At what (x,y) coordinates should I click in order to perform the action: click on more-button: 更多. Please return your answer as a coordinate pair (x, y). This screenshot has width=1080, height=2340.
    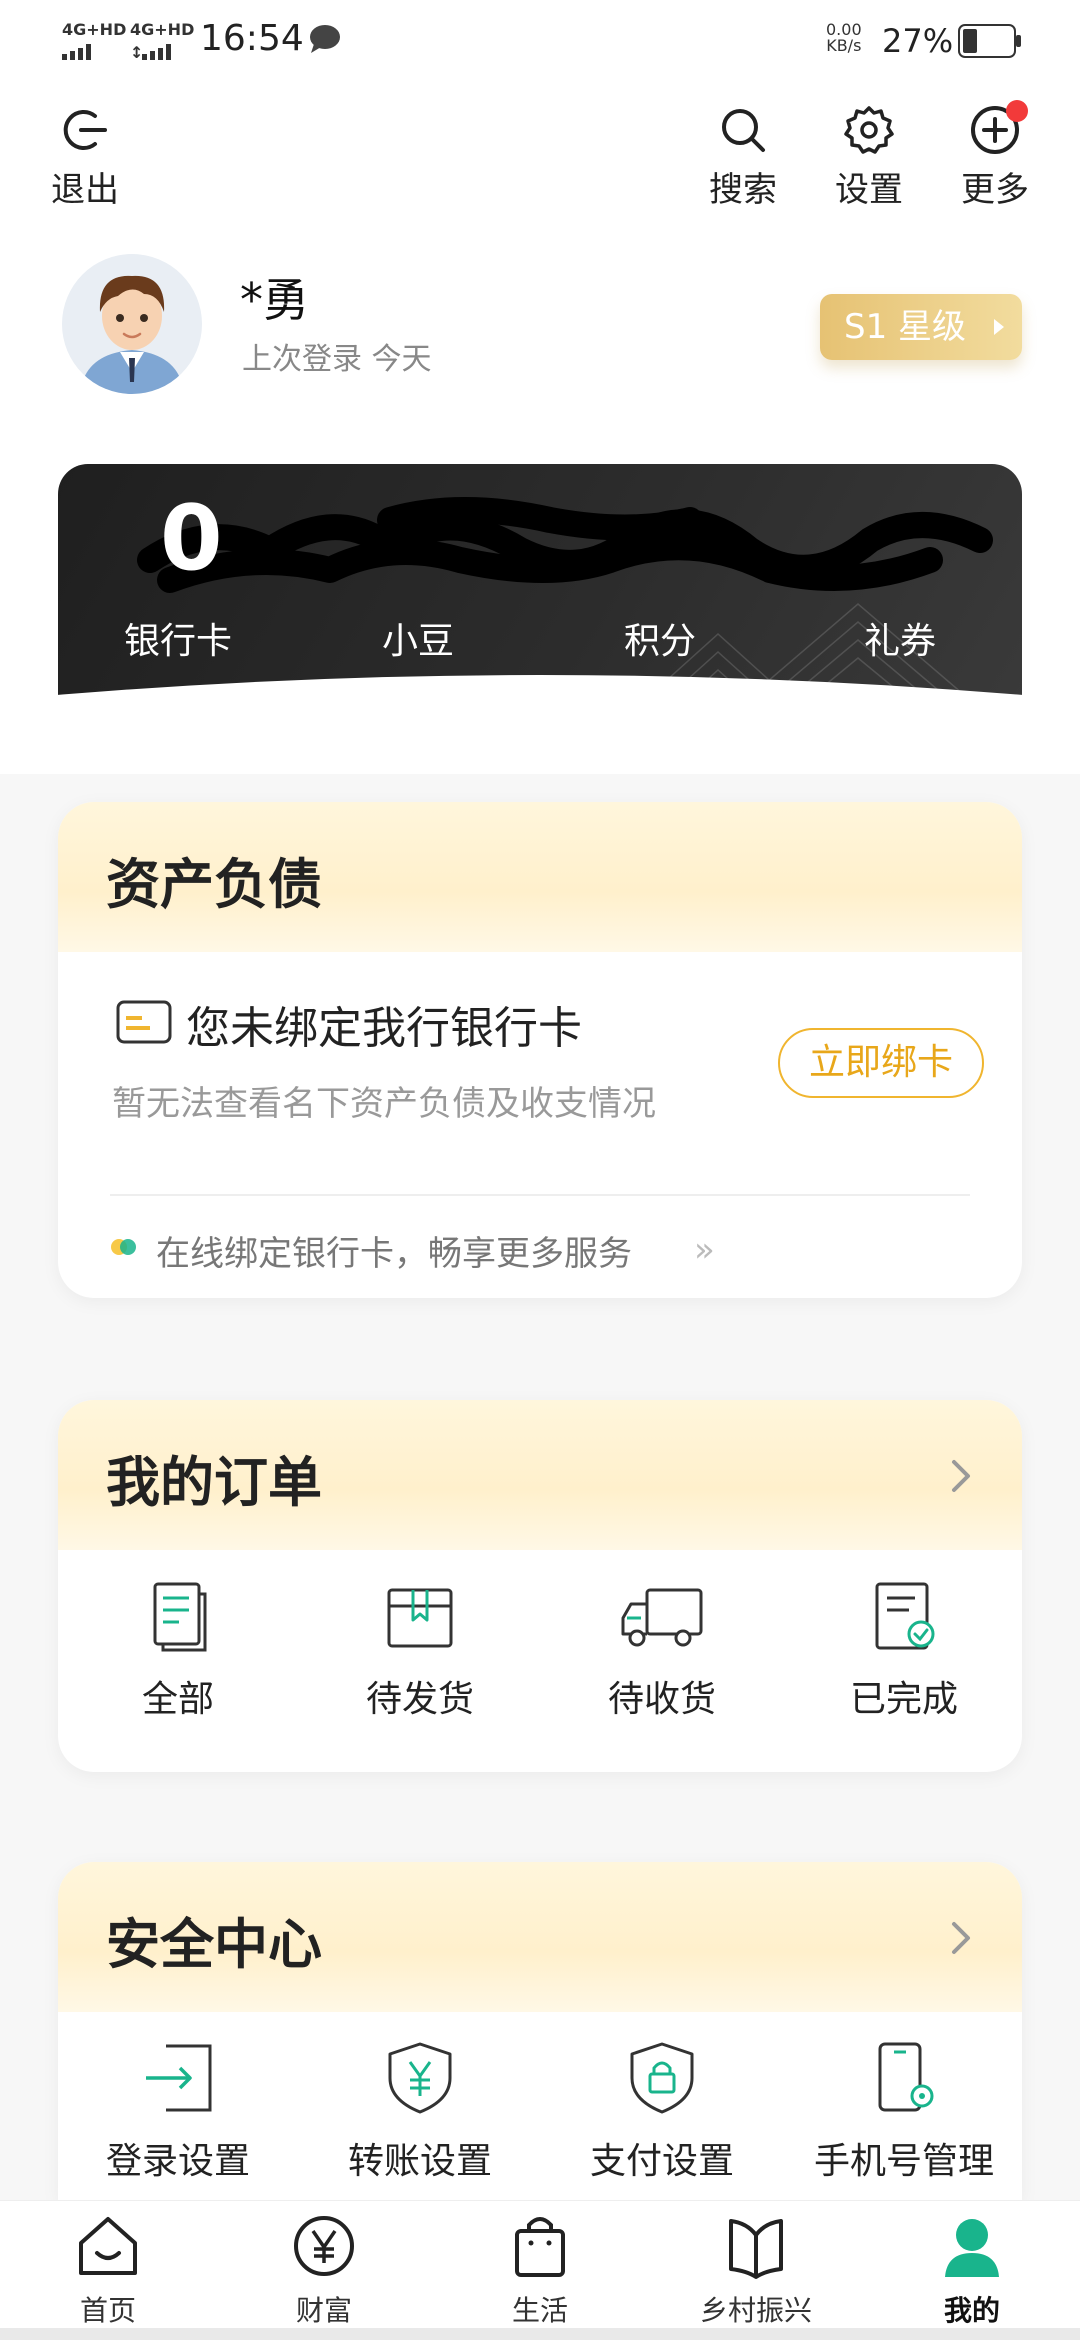
    Looking at the image, I should click on (995, 155).